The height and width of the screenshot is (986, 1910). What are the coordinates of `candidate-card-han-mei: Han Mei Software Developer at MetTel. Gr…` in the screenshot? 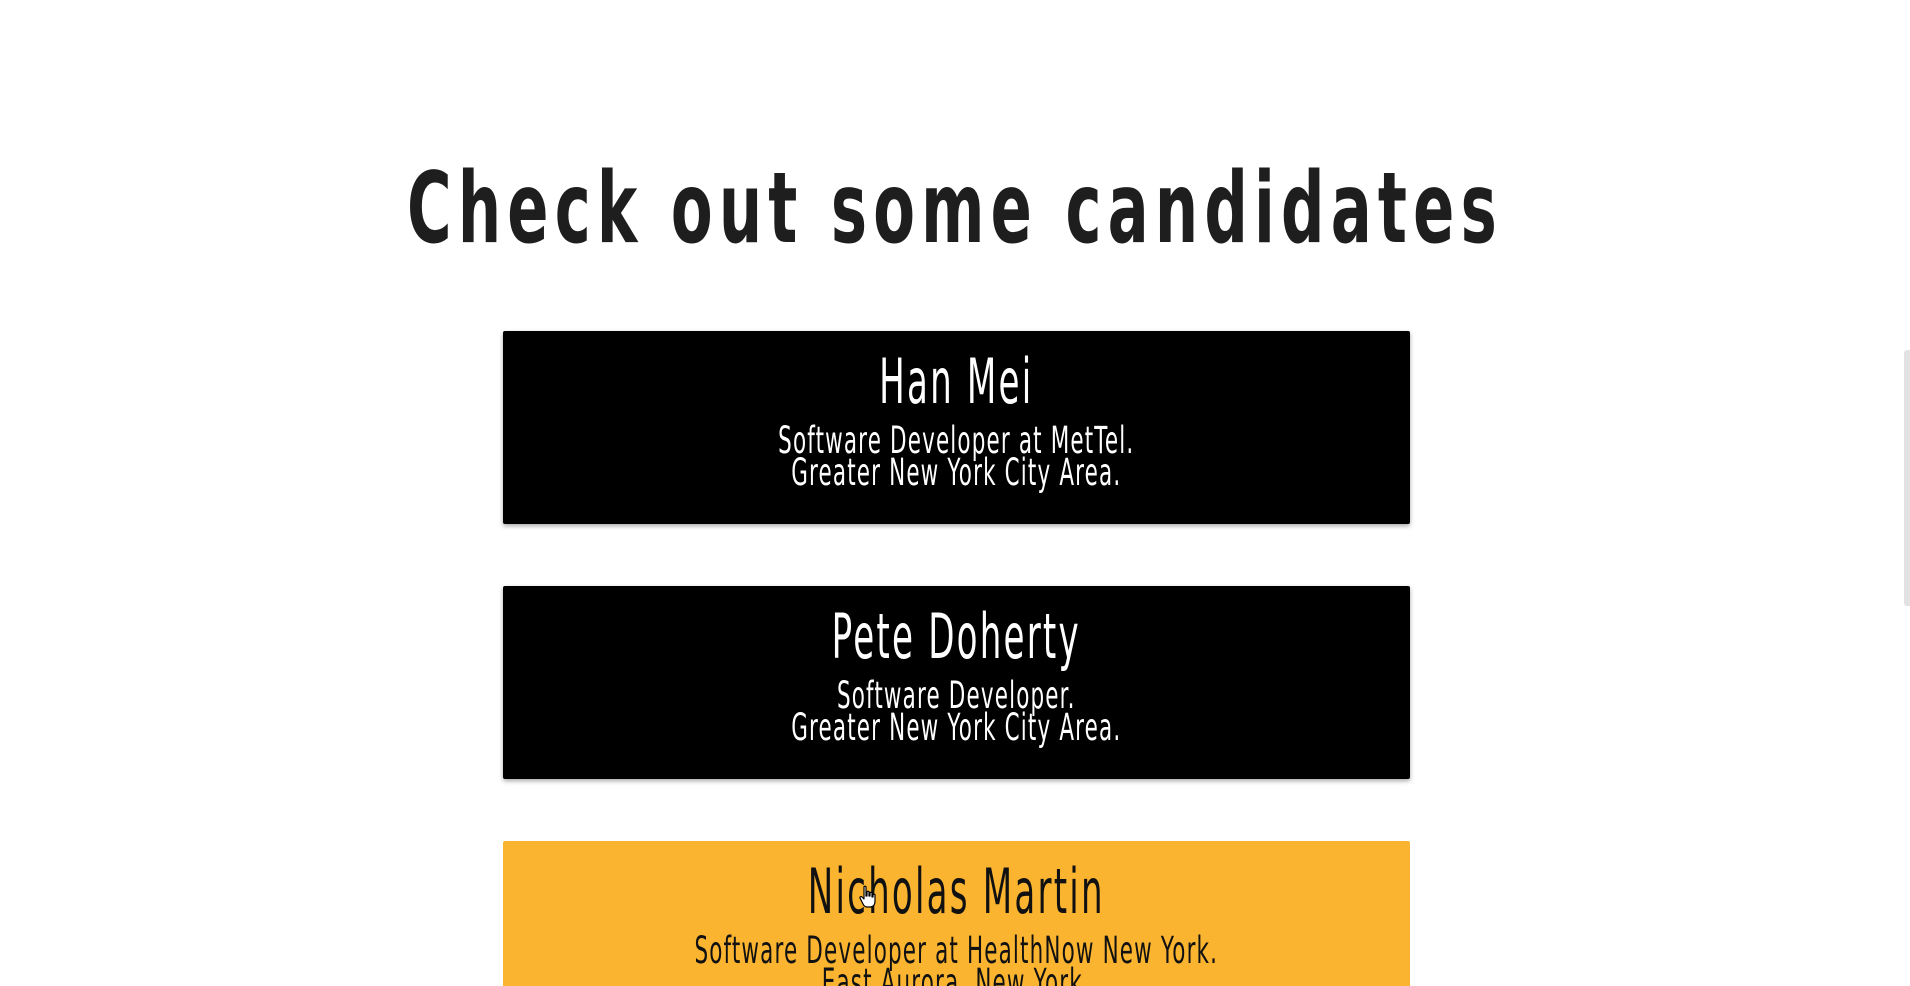 It's located at (956, 427).